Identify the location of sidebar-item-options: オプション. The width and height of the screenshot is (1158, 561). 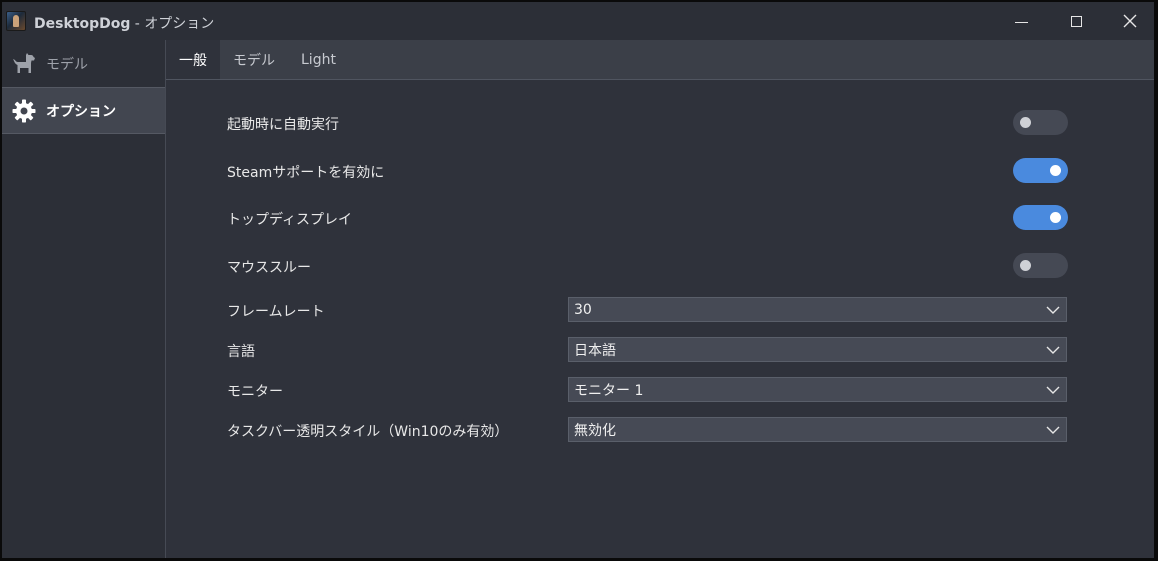
(83, 110).